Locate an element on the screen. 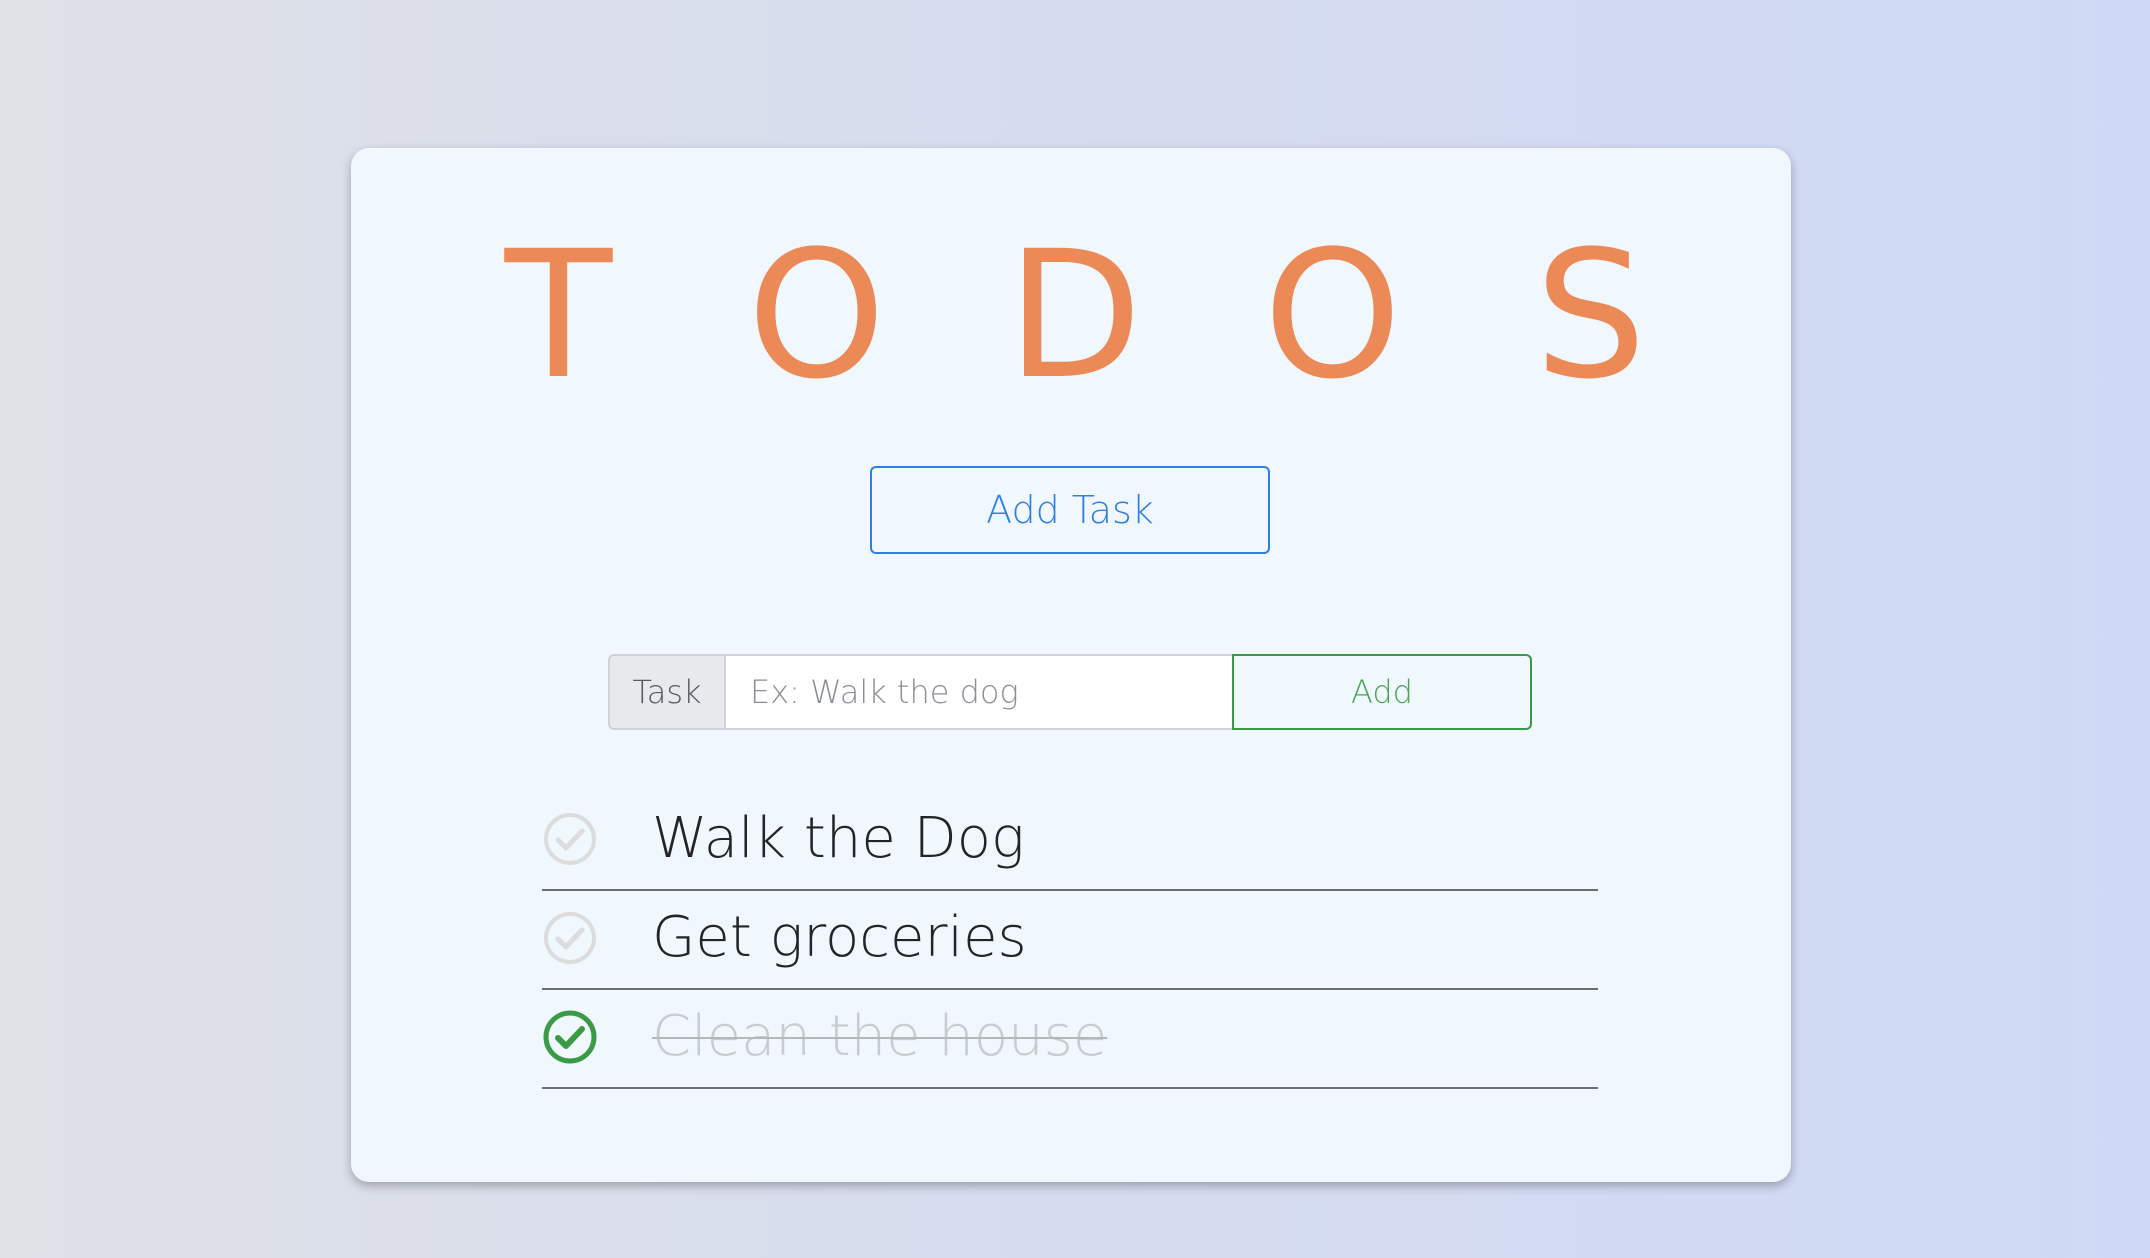 This screenshot has height=1258, width=2150. title-letter: D is located at coordinates (1075, 315).